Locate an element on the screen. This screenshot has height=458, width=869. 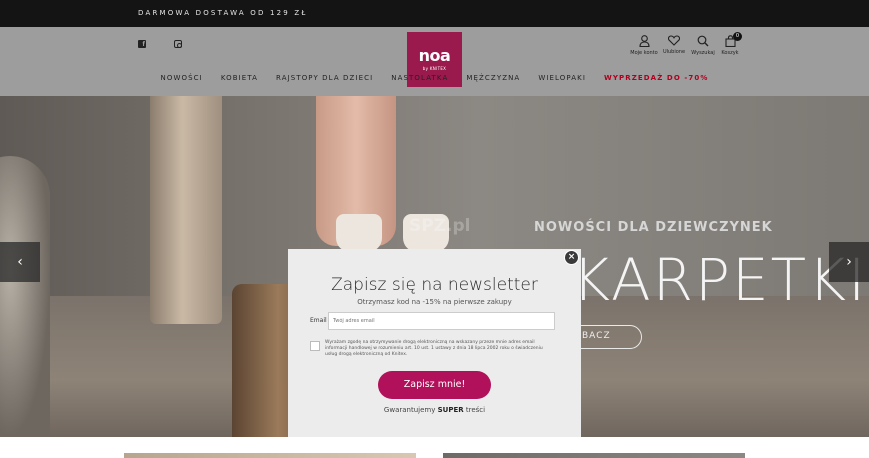
nav-item-nowosci: NOWOŚCI is located at coordinates (182, 78).